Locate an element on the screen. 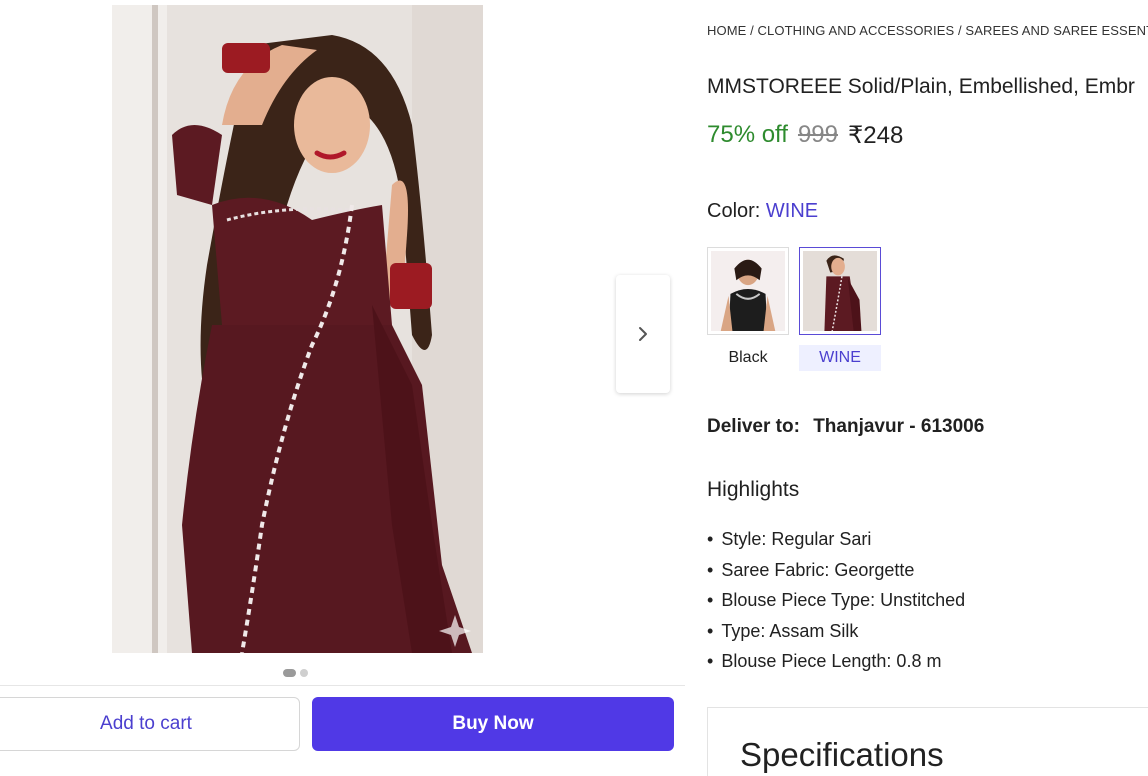 The height and width of the screenshot is (776, 1148). highlight-item: Style: Regular Sari is located at coordinates (836, 539).